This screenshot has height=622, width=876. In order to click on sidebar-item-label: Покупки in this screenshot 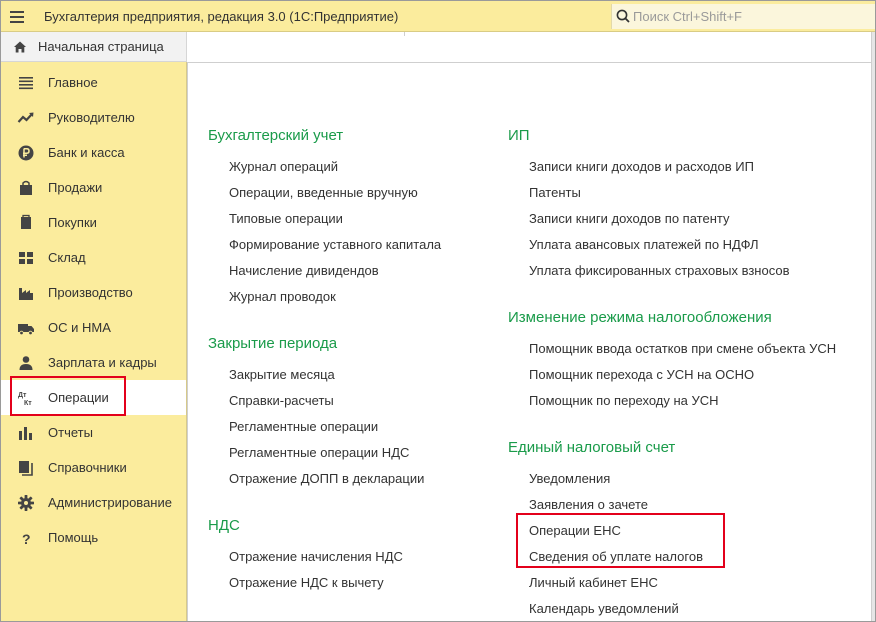, I will do `click(72, 222)`.